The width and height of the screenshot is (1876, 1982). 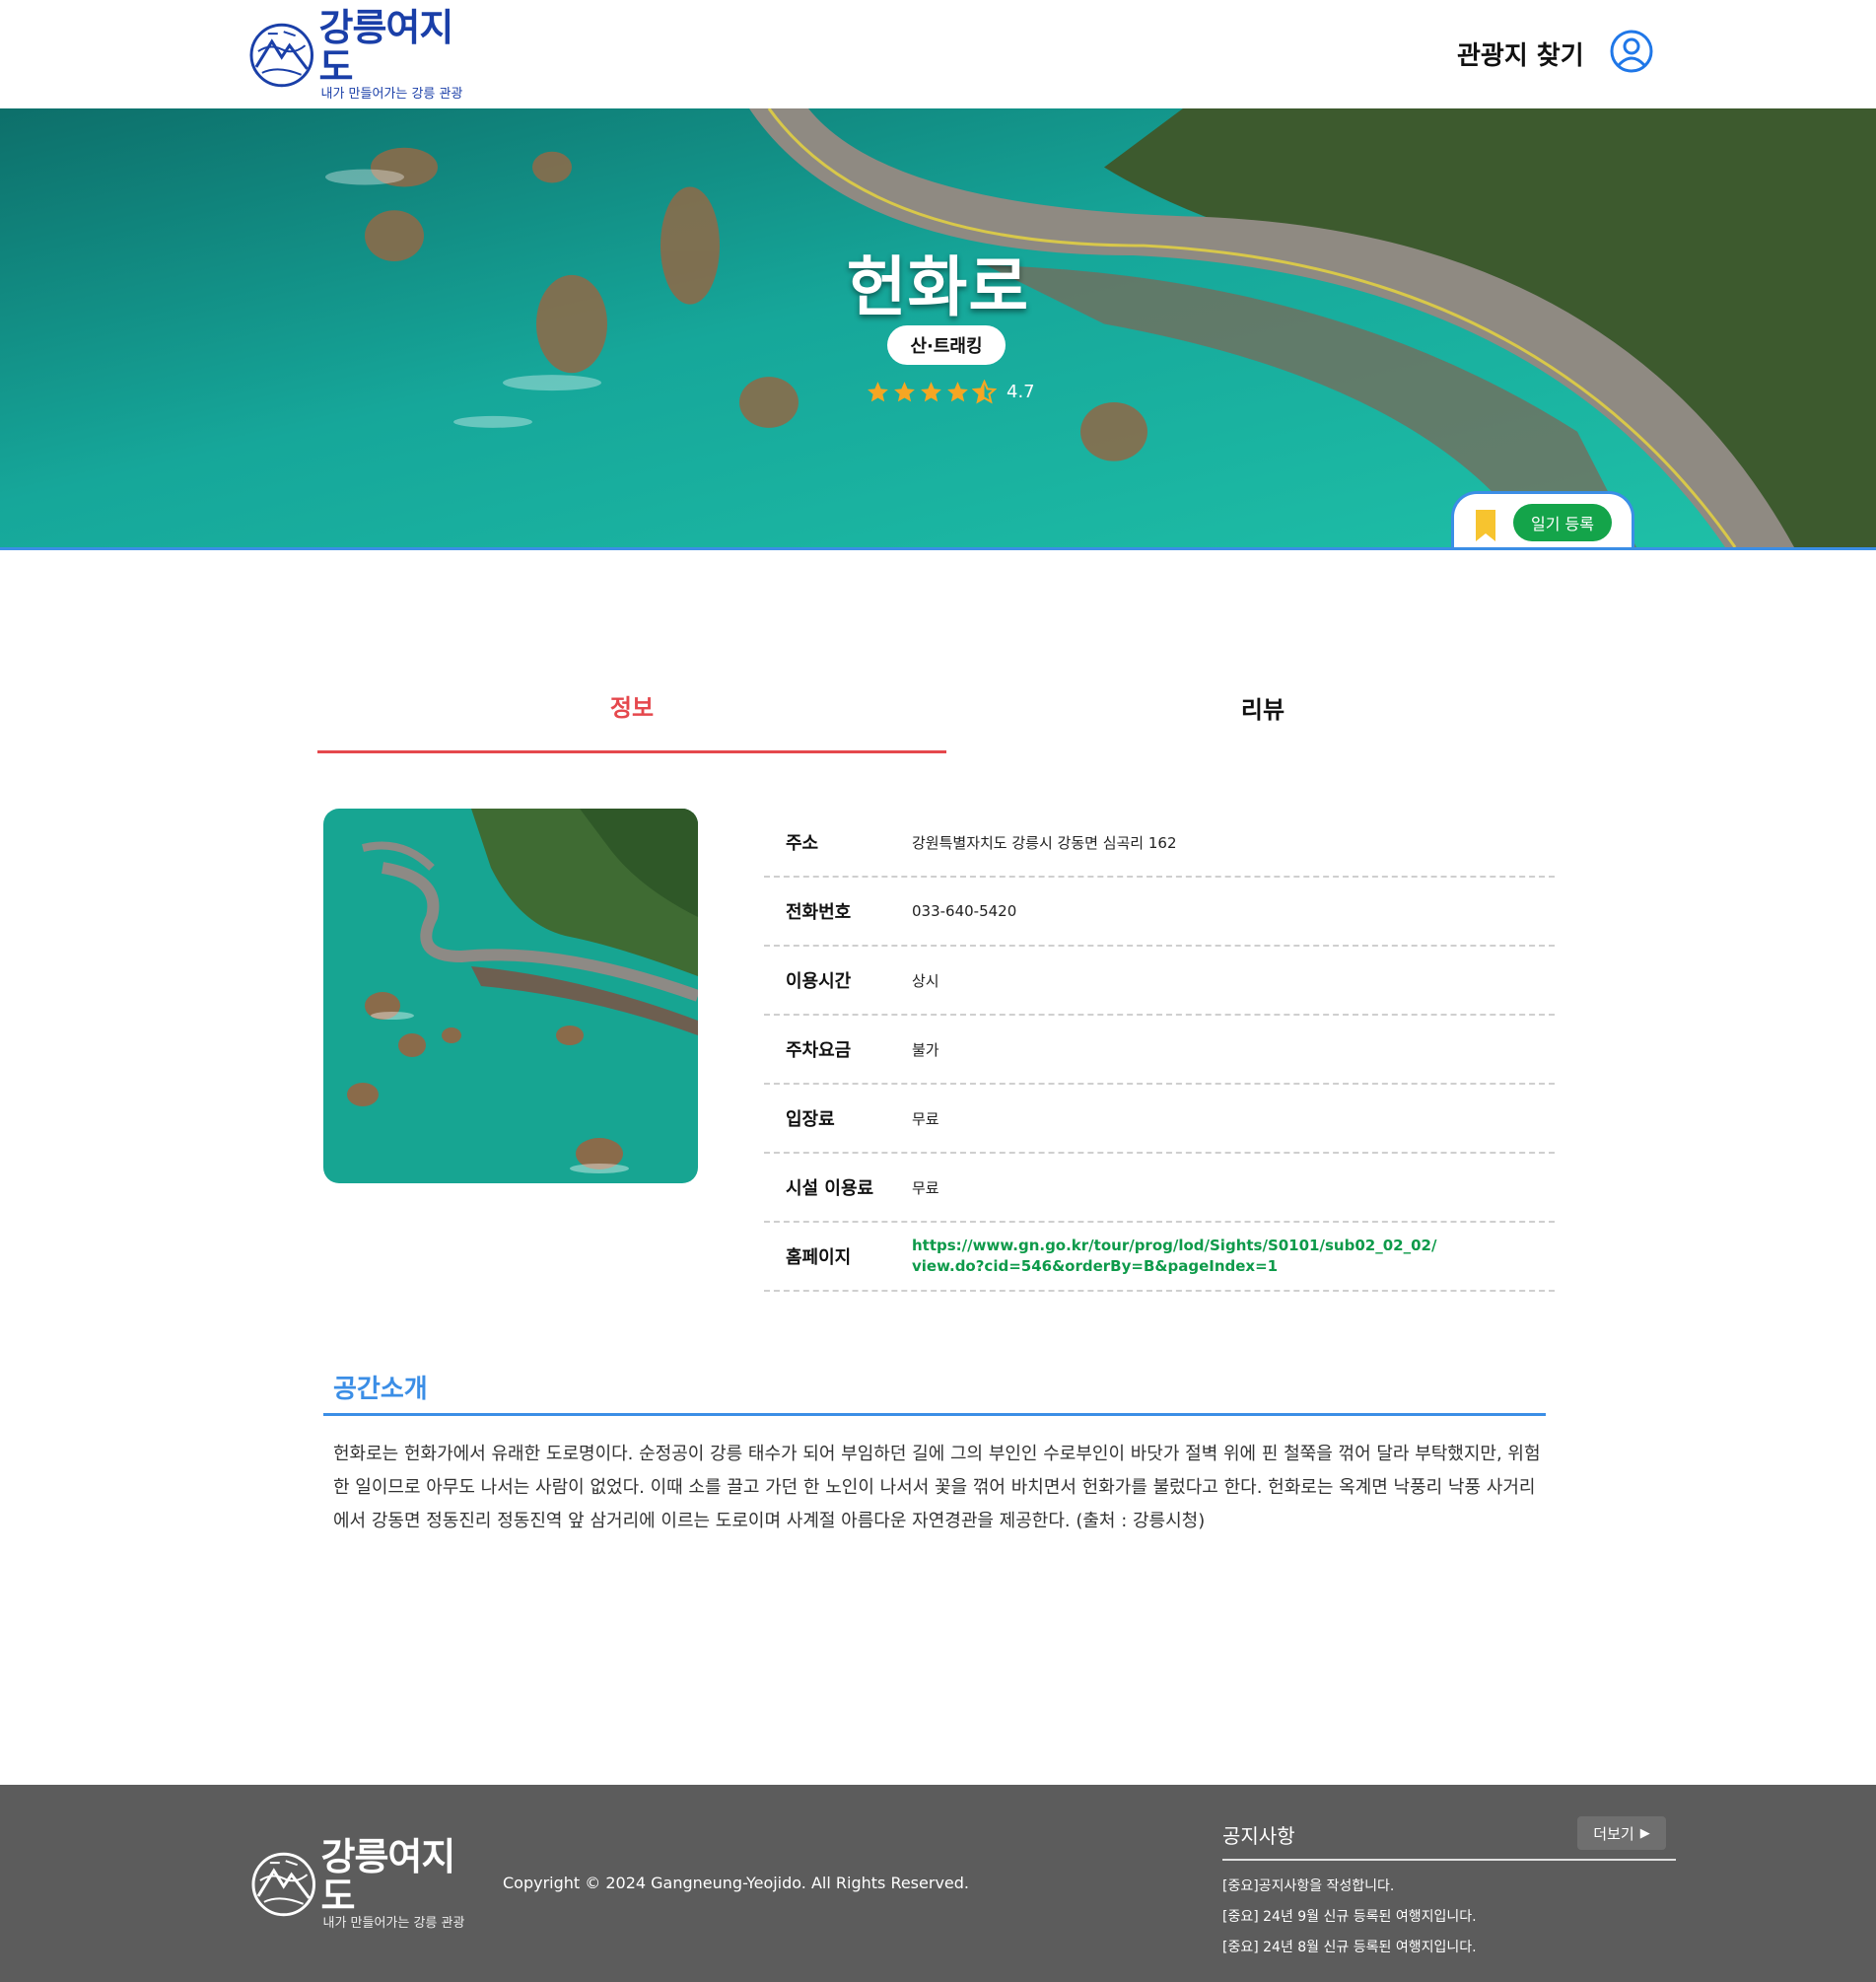 What do you see at coordinates (925, 1049) in the screenshot?
I see `info-value-parking: 불가` at bounding box center [925, 1049].